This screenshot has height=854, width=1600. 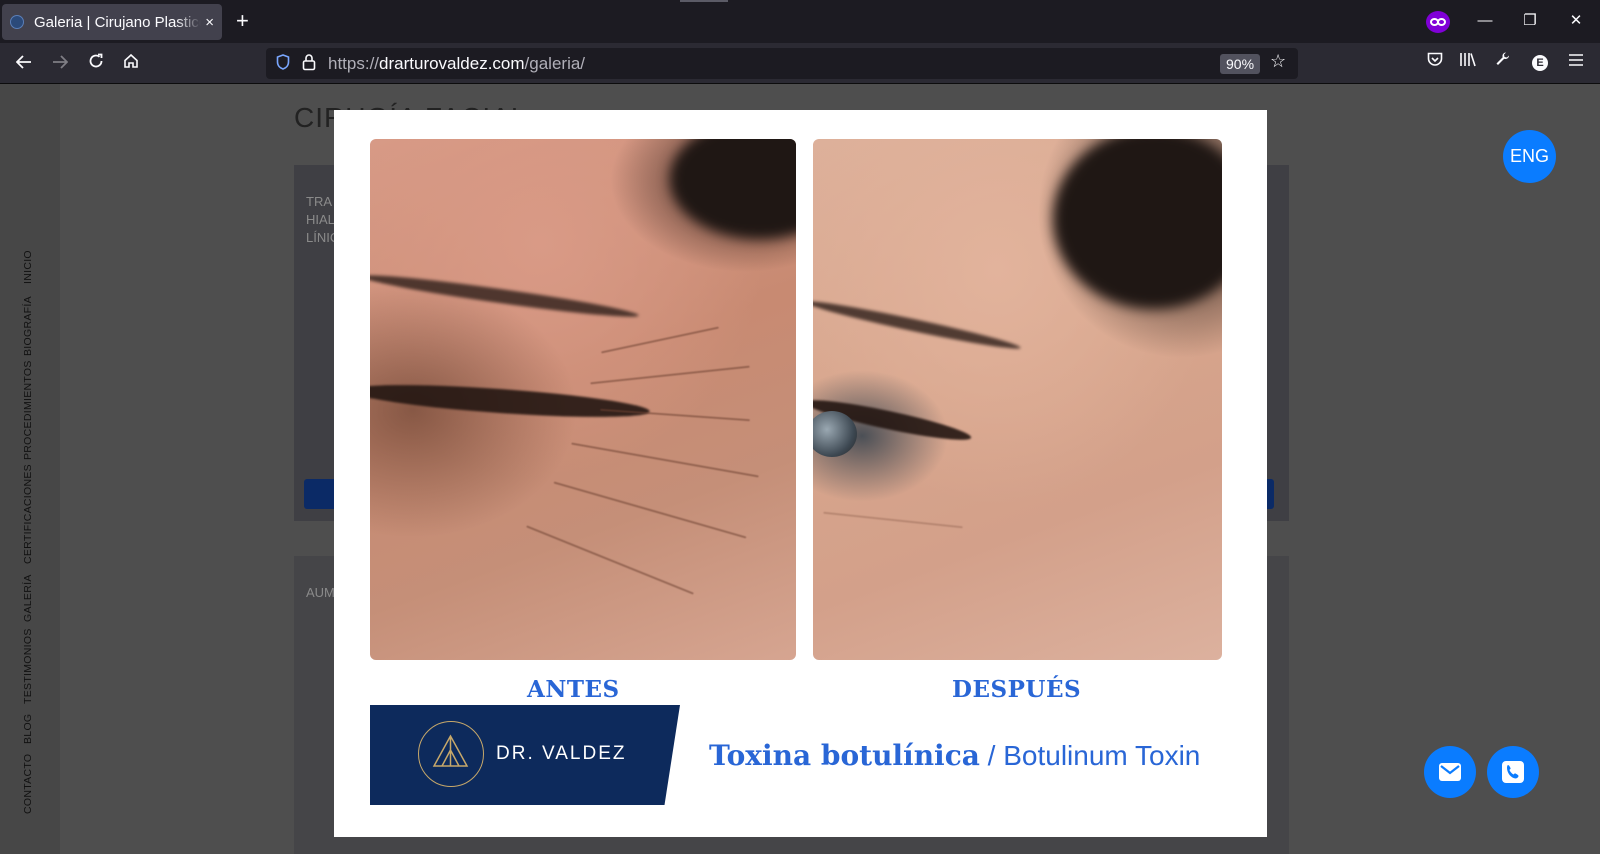 I want to click on home-button, so click(x=131, y=63).